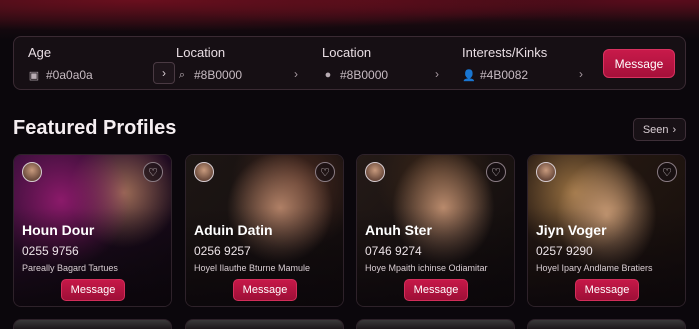 The height and width of the screenshot is (329, 699). Describe the element at coordinates (95, 128) in the screenshot. I see `section-title: Featured Profiles` at that location.